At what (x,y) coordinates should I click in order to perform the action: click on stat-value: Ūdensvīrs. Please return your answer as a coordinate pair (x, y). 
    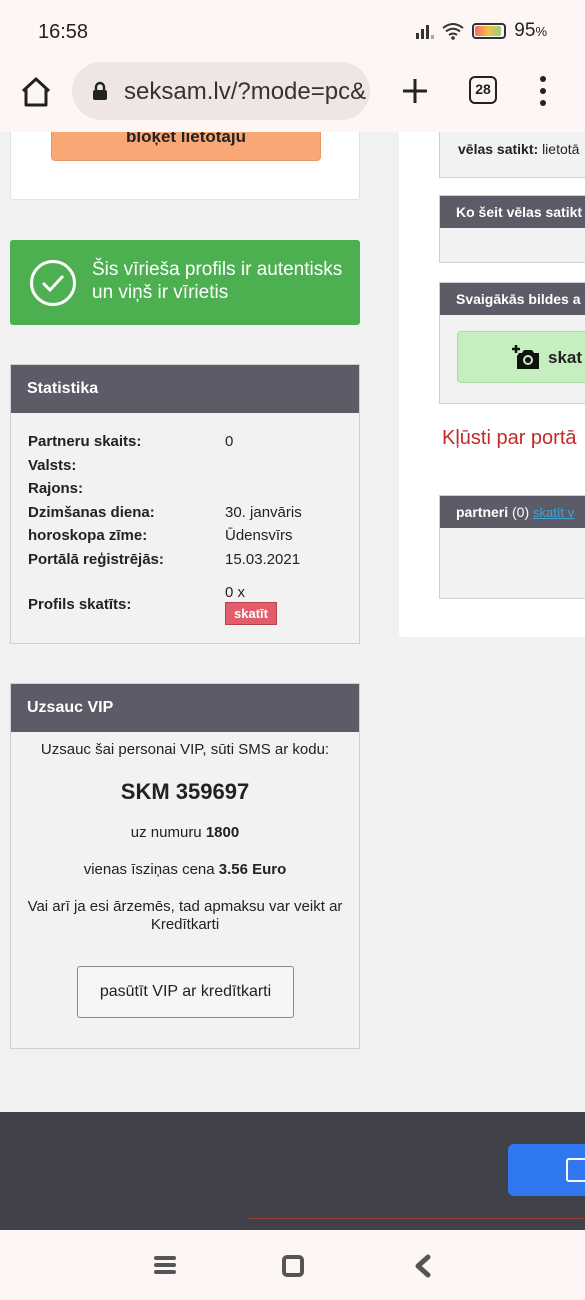
    Looking at the image, I should click on (259, 535).